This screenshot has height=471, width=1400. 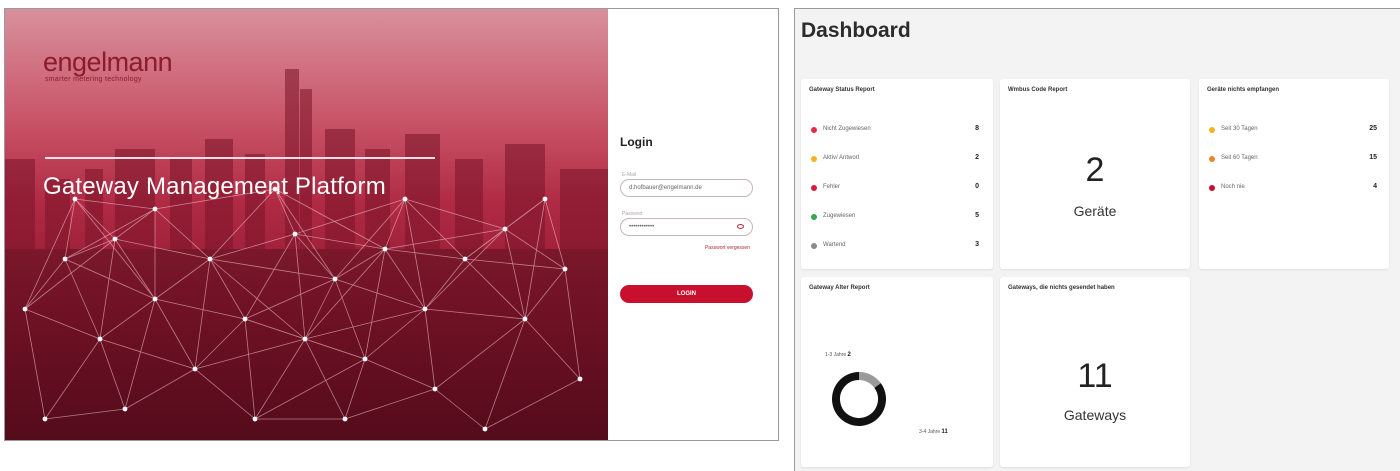 What do you see at coordinates (834, 245) in the screenshot?
I see `status-label: Wartend` at bounding box center [834, 245].